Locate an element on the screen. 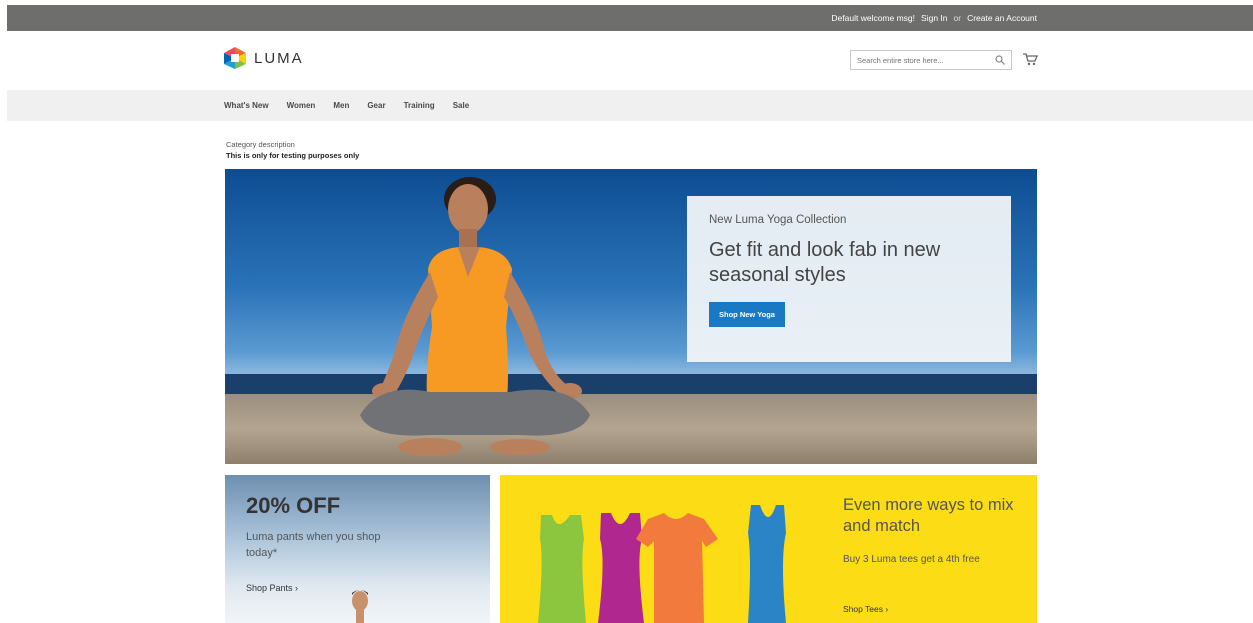  search-icon is located at coordinates (1000, 60).